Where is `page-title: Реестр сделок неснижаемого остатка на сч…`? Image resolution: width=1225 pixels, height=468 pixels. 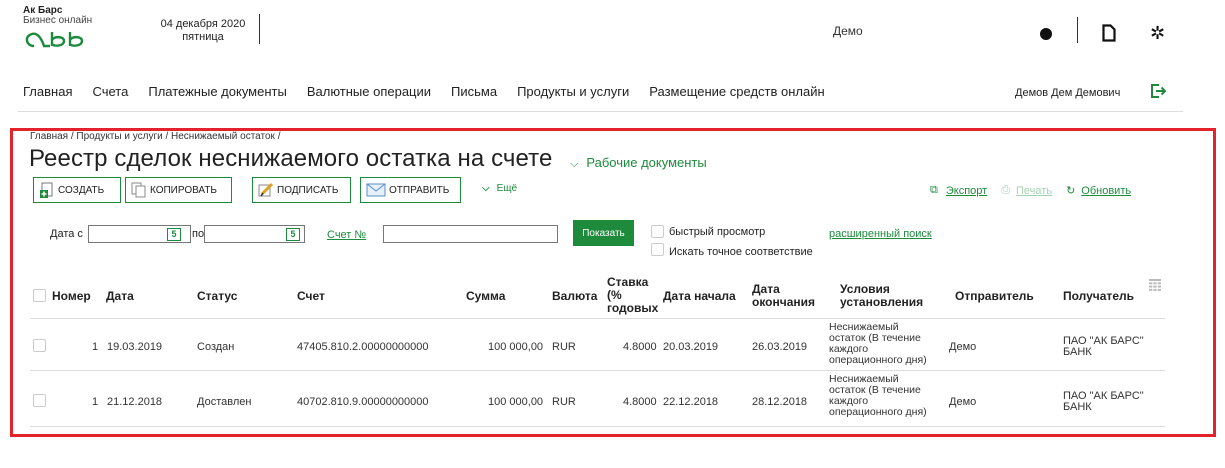 page-title: Реестр сделок неснижаемого остатка на сч… is located at coordinates (291, 158).